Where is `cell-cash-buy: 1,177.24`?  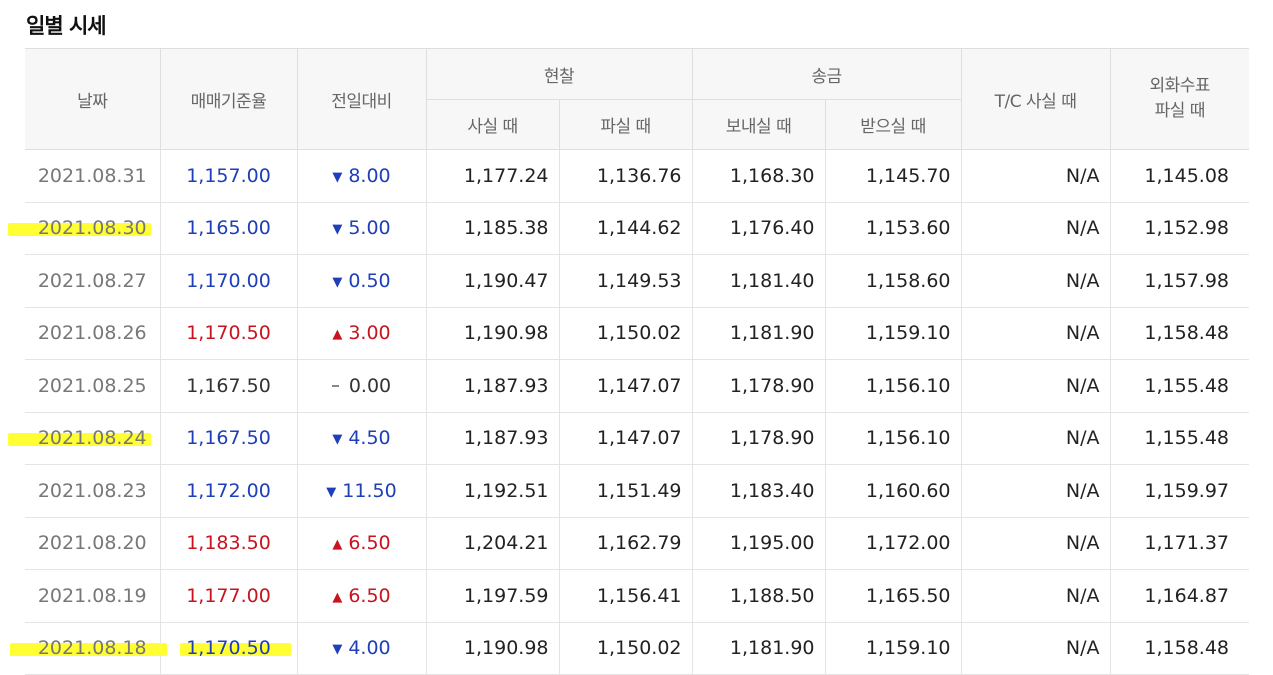 cell-cash-buy: 1,177.24 is located at coordinates (493, 176).